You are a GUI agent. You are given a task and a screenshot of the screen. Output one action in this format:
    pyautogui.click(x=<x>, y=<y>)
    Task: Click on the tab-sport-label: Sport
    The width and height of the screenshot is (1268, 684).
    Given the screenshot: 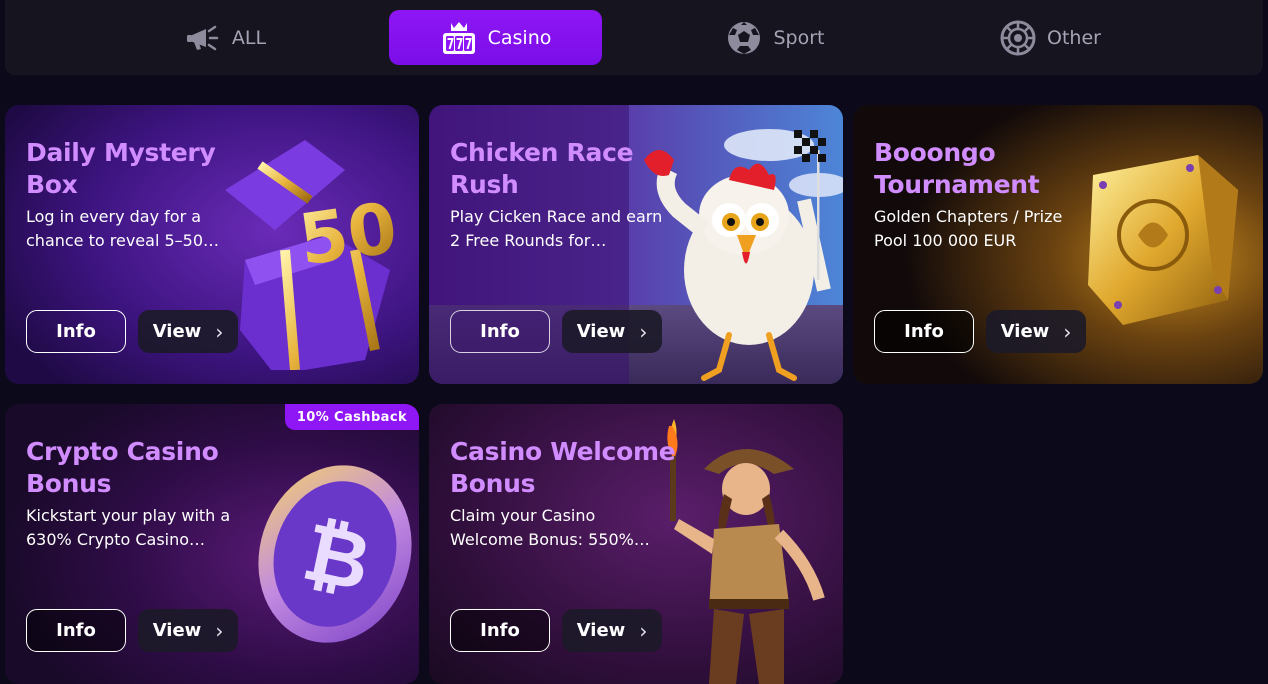 What is the action you would take?
    pyautogui.click(x=799, y=37)
    